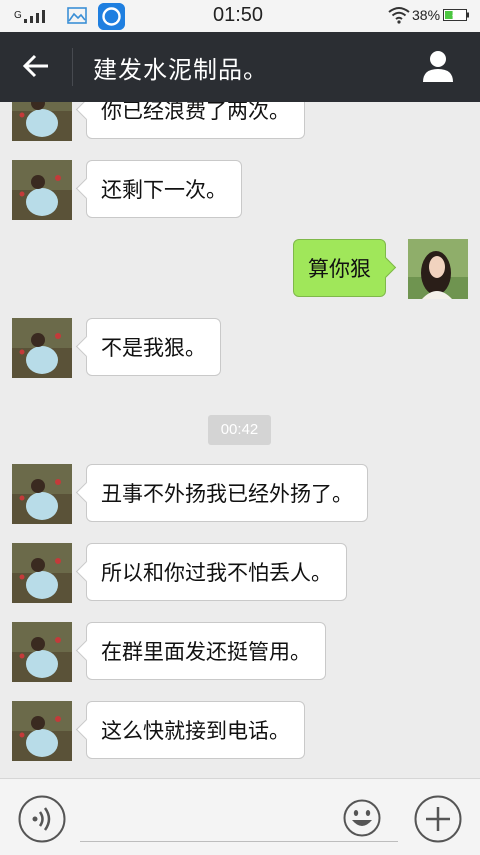  I want to click on profile-icon, so click(438, 66).